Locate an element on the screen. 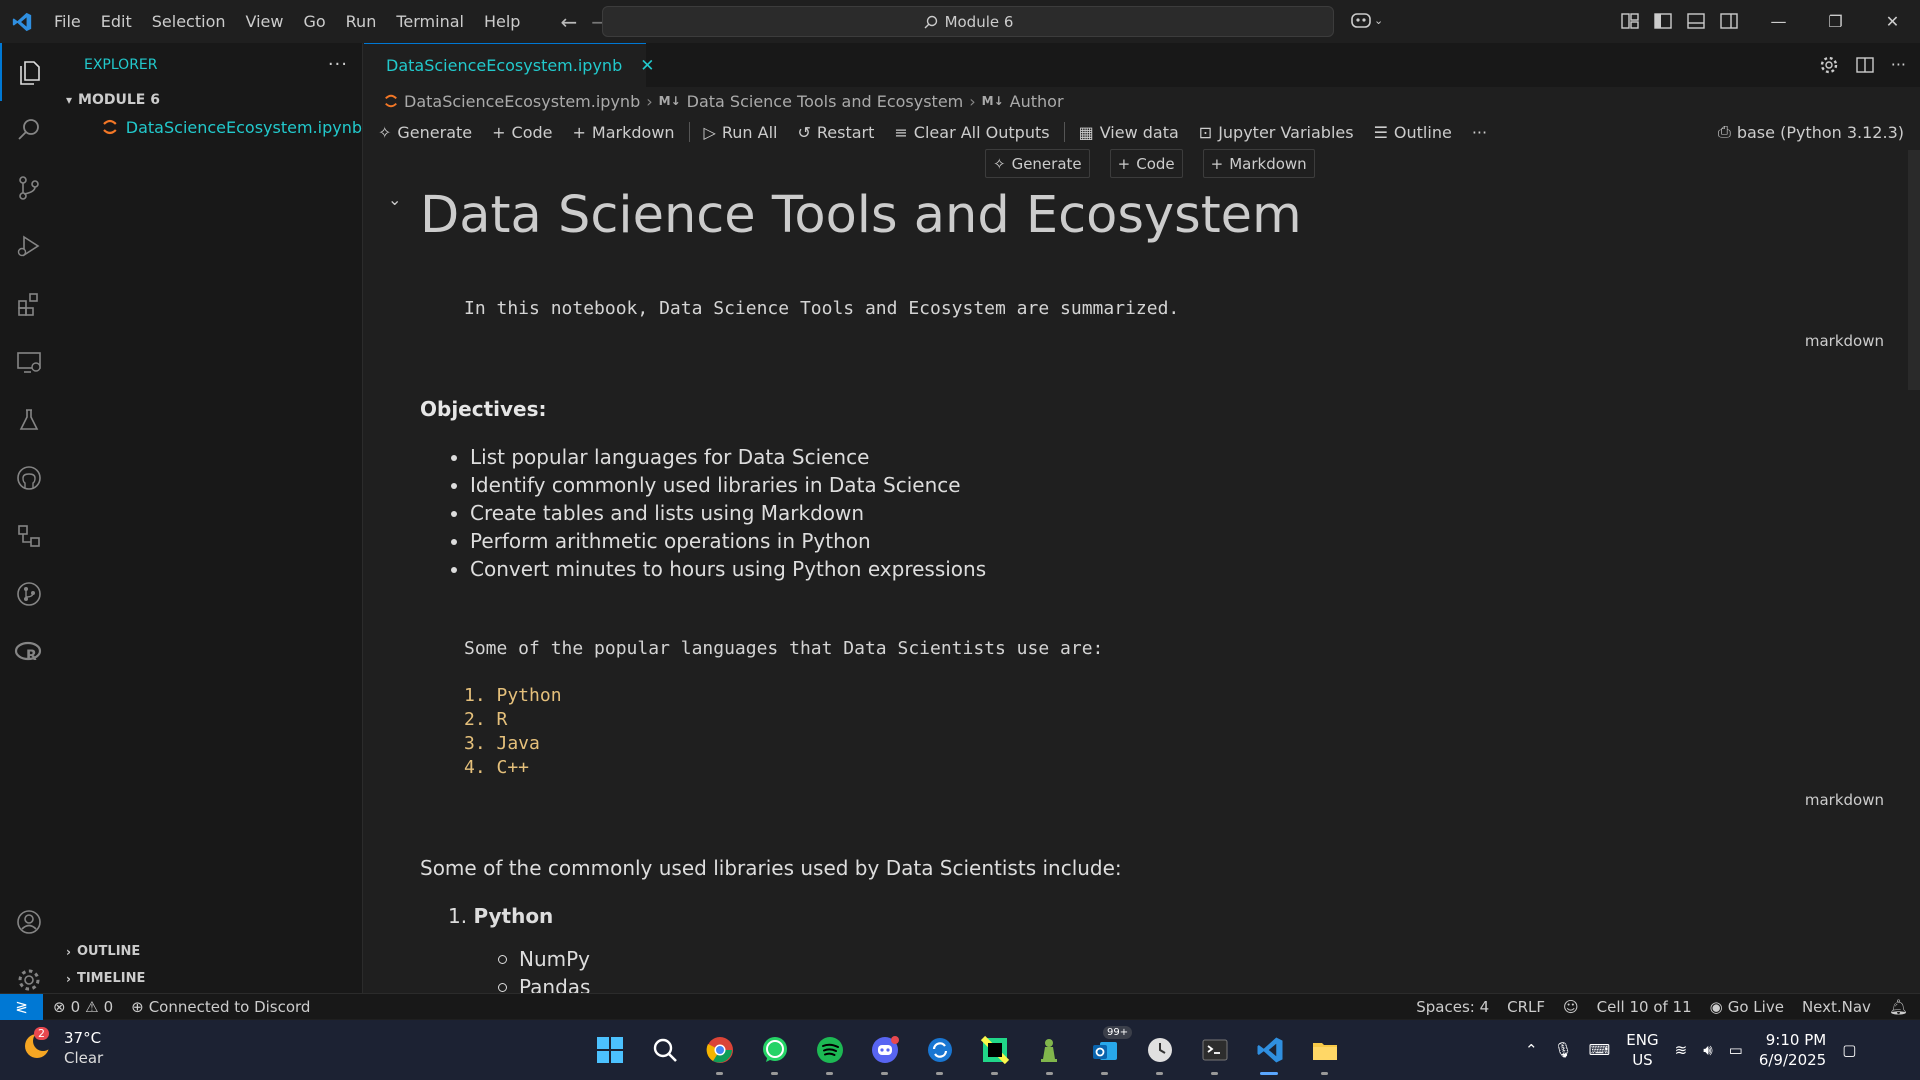 This screenshot has height=1080, width=1920. copilot-button: ⌄ is located at coordinates (1366, 20).